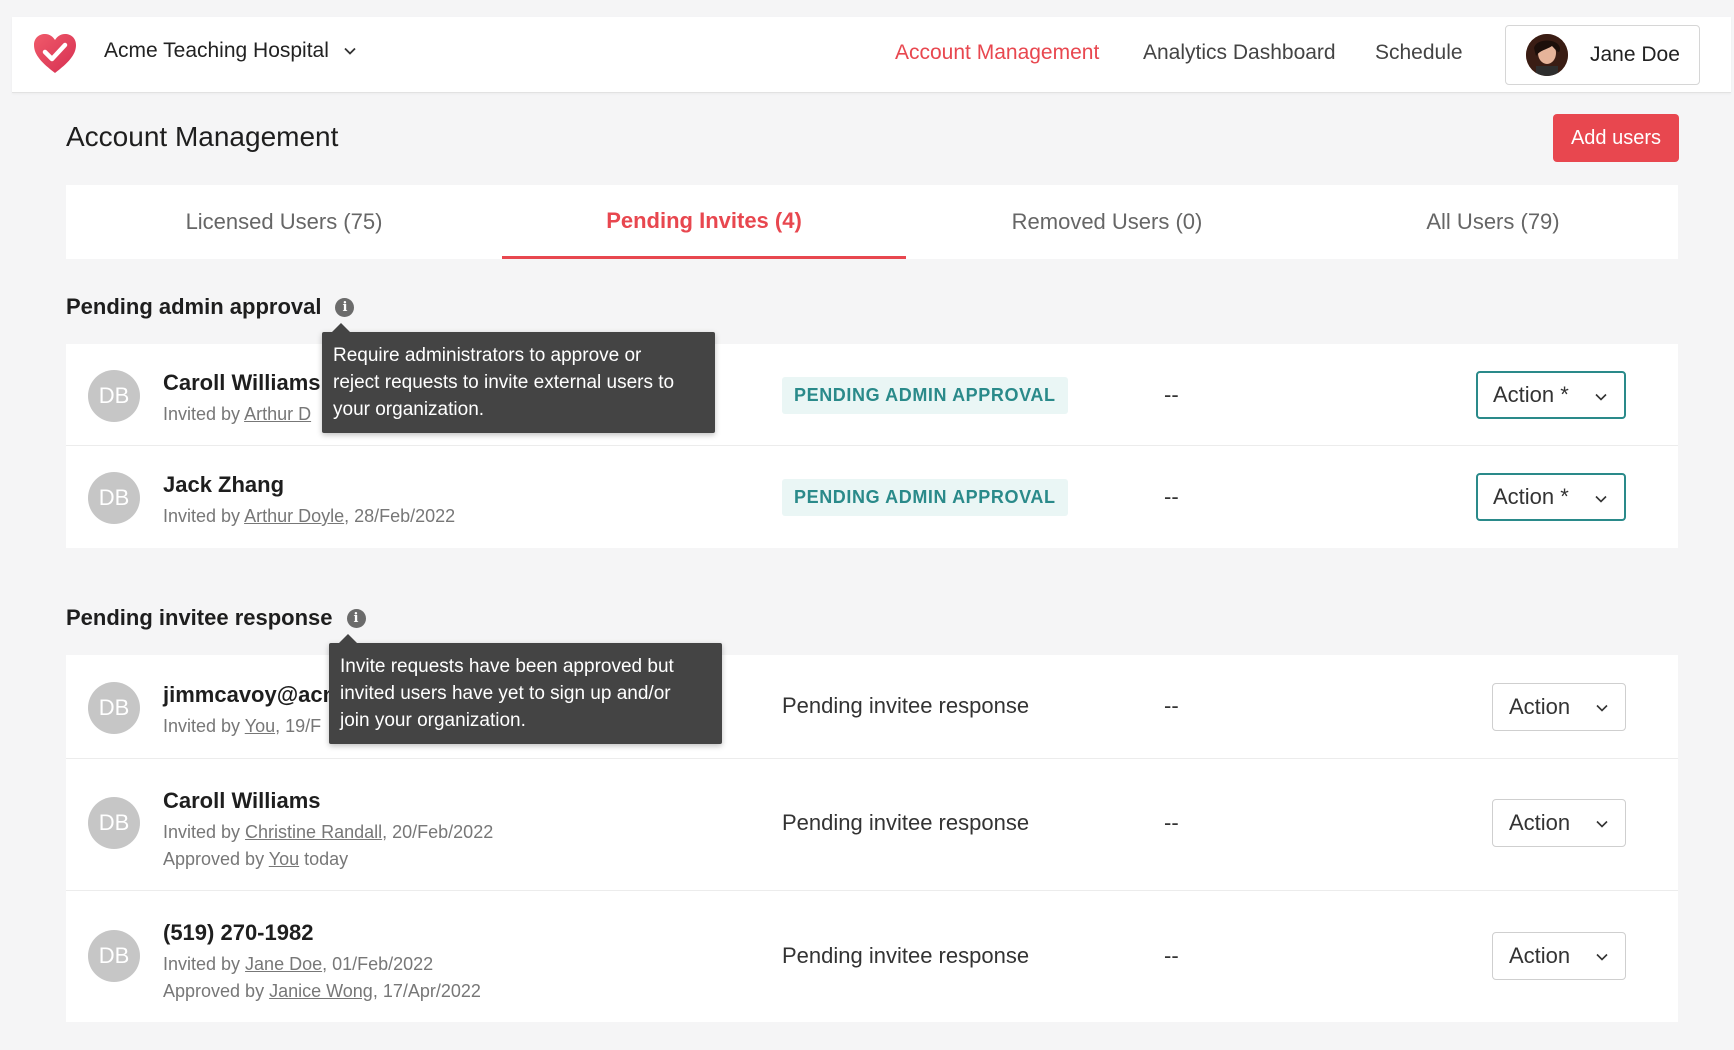 Image resolution: width=1734 pixels, height=1050 pixels. What do you see at coordinates (199, 617) in the screenshot?
I see `section-title-text: Pending invitee response` at bounding box center [199, 617].